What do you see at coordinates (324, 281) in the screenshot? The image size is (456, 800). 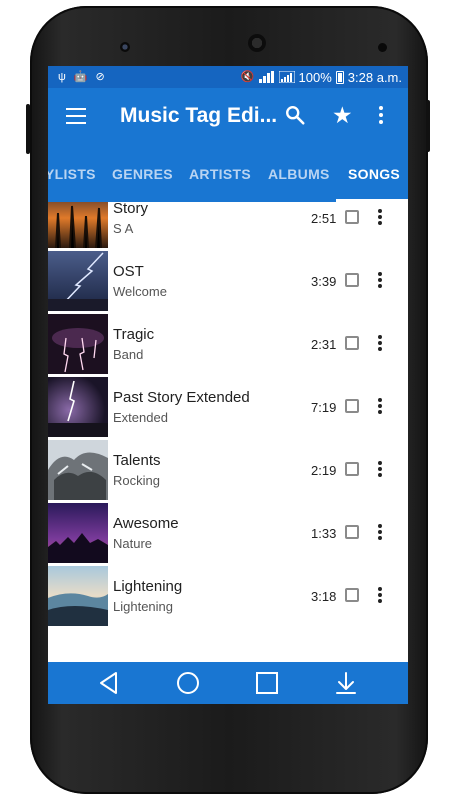 I see `song-duration: 3:39` at bounding box center [324, 281].